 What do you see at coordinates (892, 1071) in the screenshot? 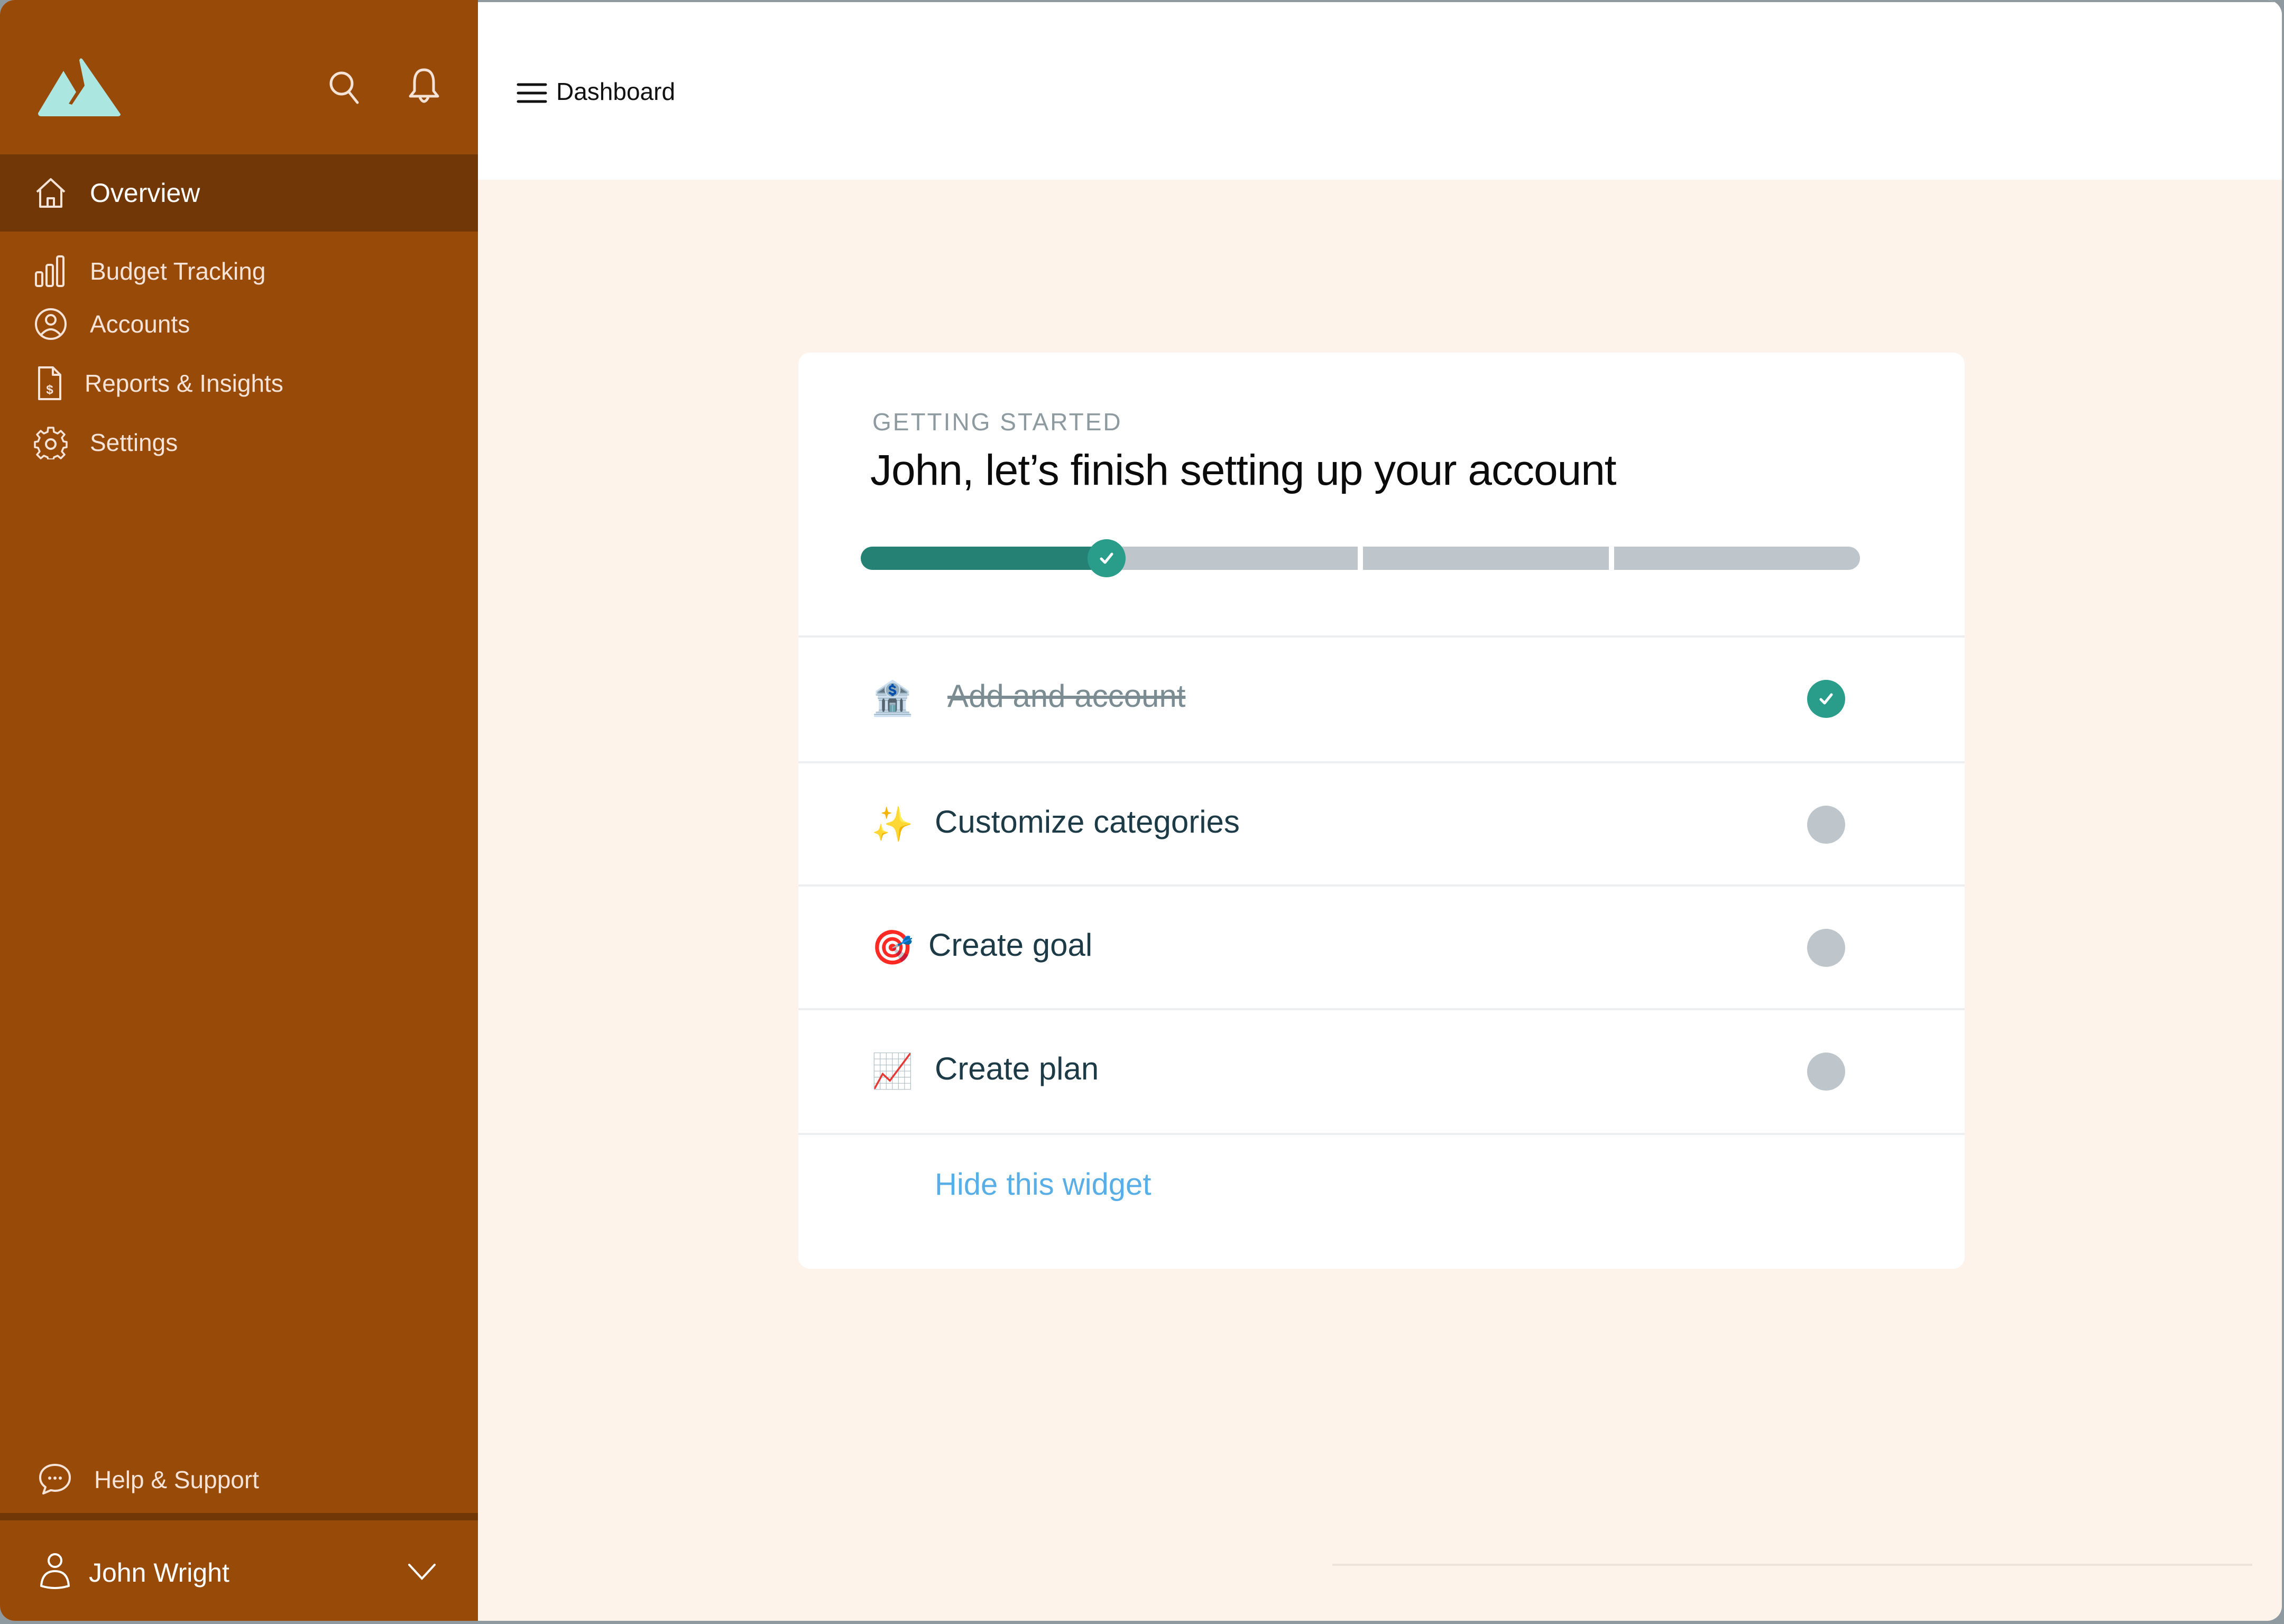
I see `chart-increasing-icon: 📈` at bounding box center [892, 1071].